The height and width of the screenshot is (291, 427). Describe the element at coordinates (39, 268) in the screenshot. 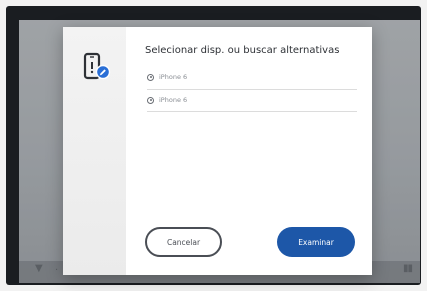

I see `speaker-icon: ▼` at that location.